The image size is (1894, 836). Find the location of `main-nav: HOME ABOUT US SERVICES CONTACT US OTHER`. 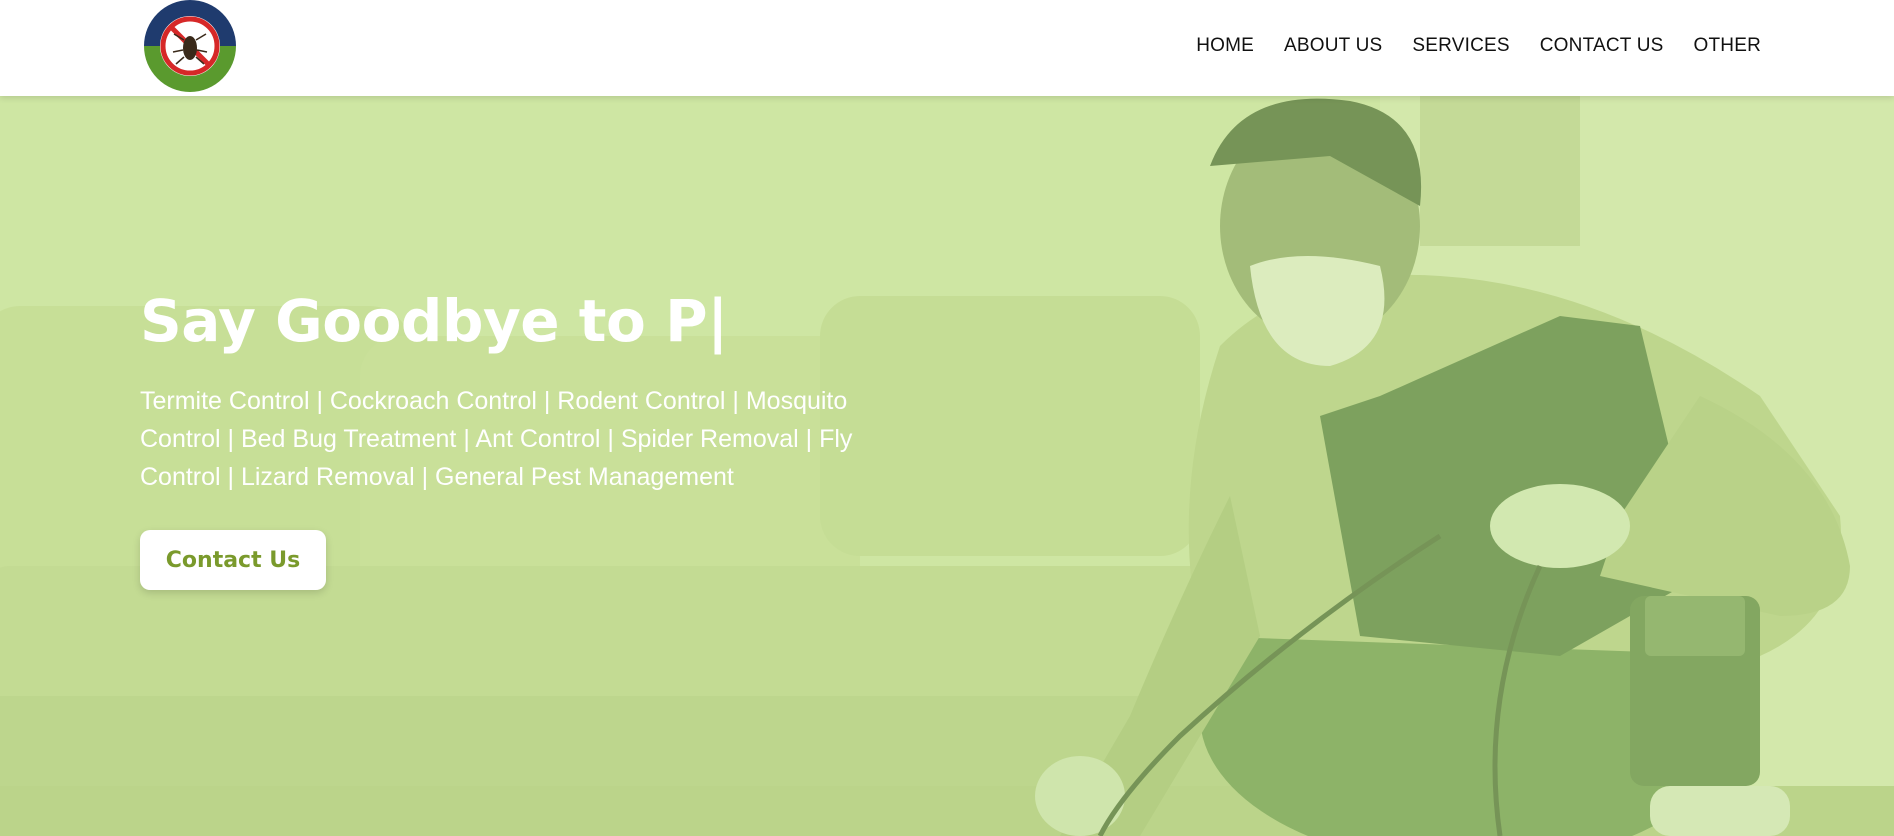

main-nav: HOME ABOUT US SERVICES CONTACT US OTHER is located at coordinates (1478, 46).